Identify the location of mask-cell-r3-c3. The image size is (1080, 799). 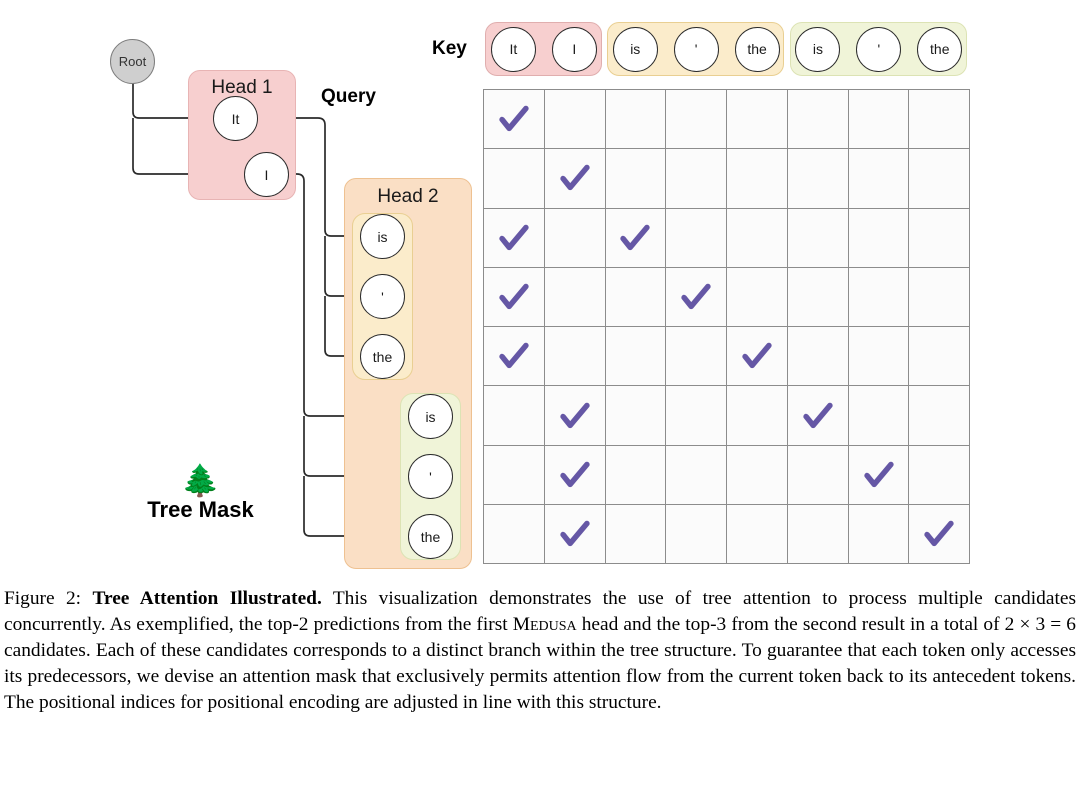
(636, 238).